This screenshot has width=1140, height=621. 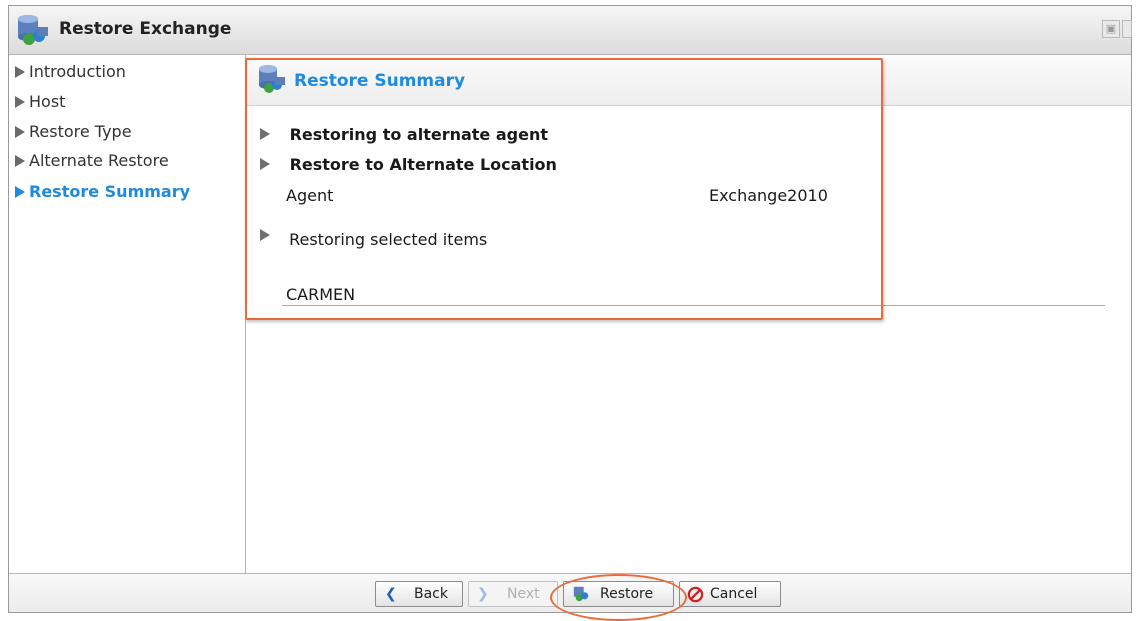 I want to click on restore-button: Restore, so click(x=618, y=594).